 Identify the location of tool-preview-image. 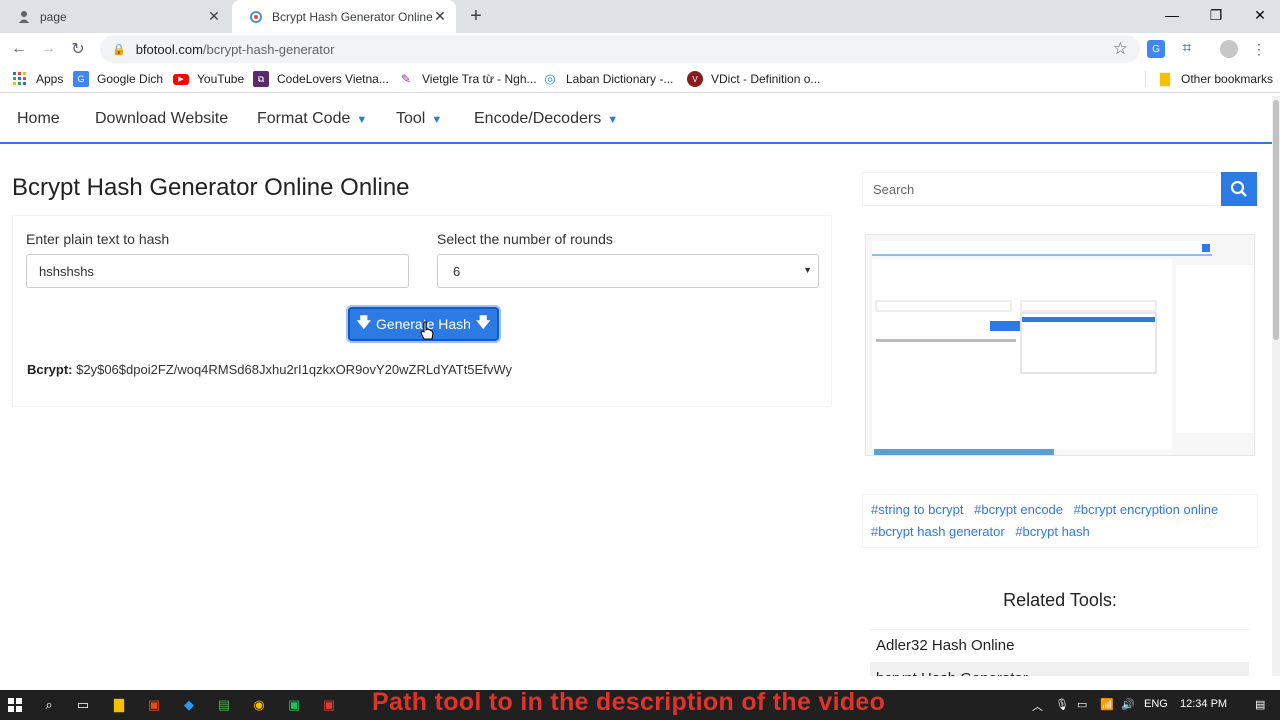
(1060, 345).